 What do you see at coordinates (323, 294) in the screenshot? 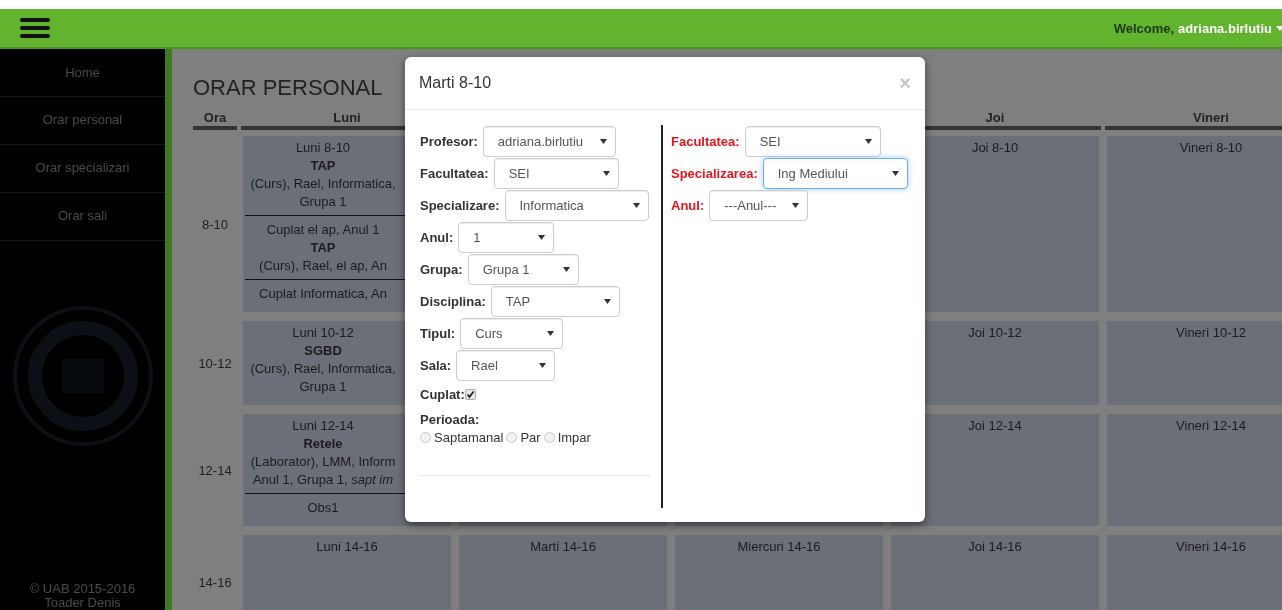
I see `cell-text: Cuplat Informatica, An` at bounding box center [323, 294].